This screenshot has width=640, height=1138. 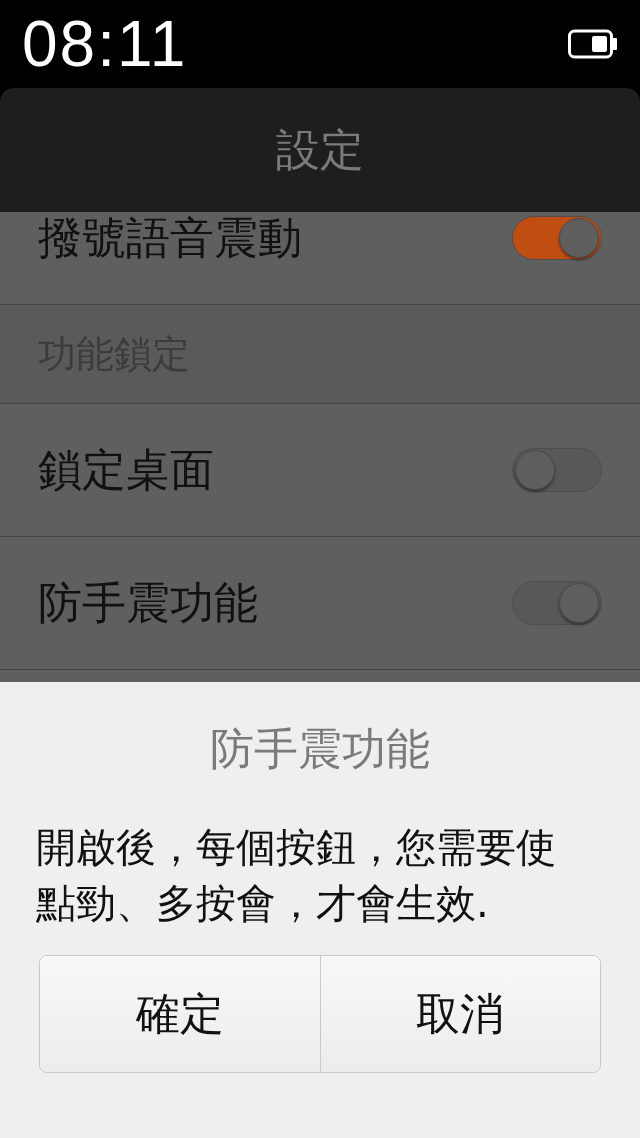 What do you see at coordinates (320, 749) in the screenshot?
I see `dialog-title: 防手震功能` at bounding box center [320, 749].